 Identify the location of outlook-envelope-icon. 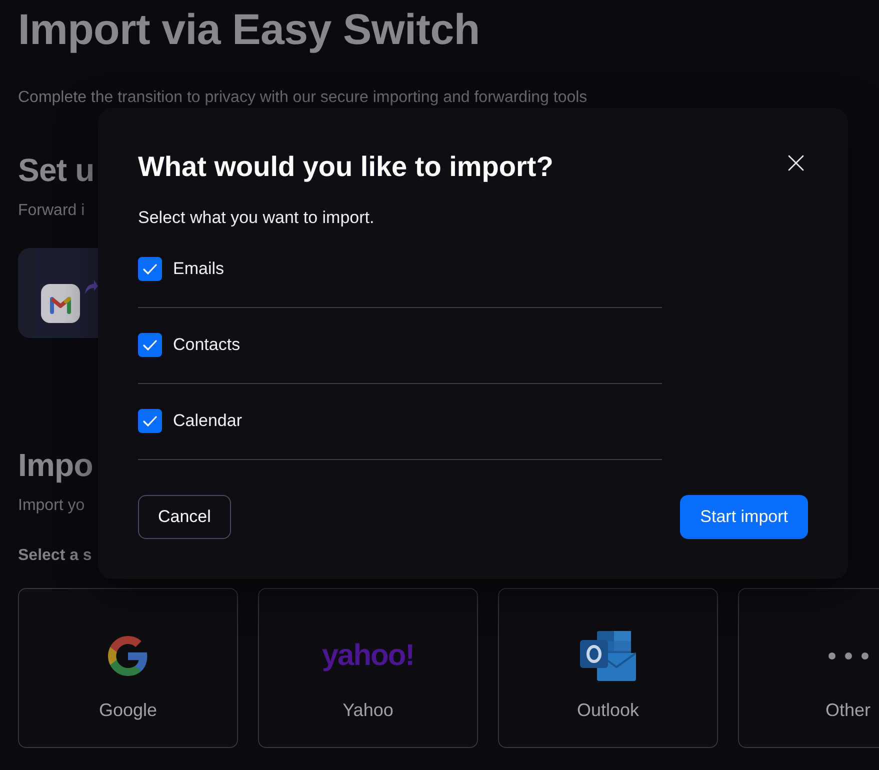
(608, 656).